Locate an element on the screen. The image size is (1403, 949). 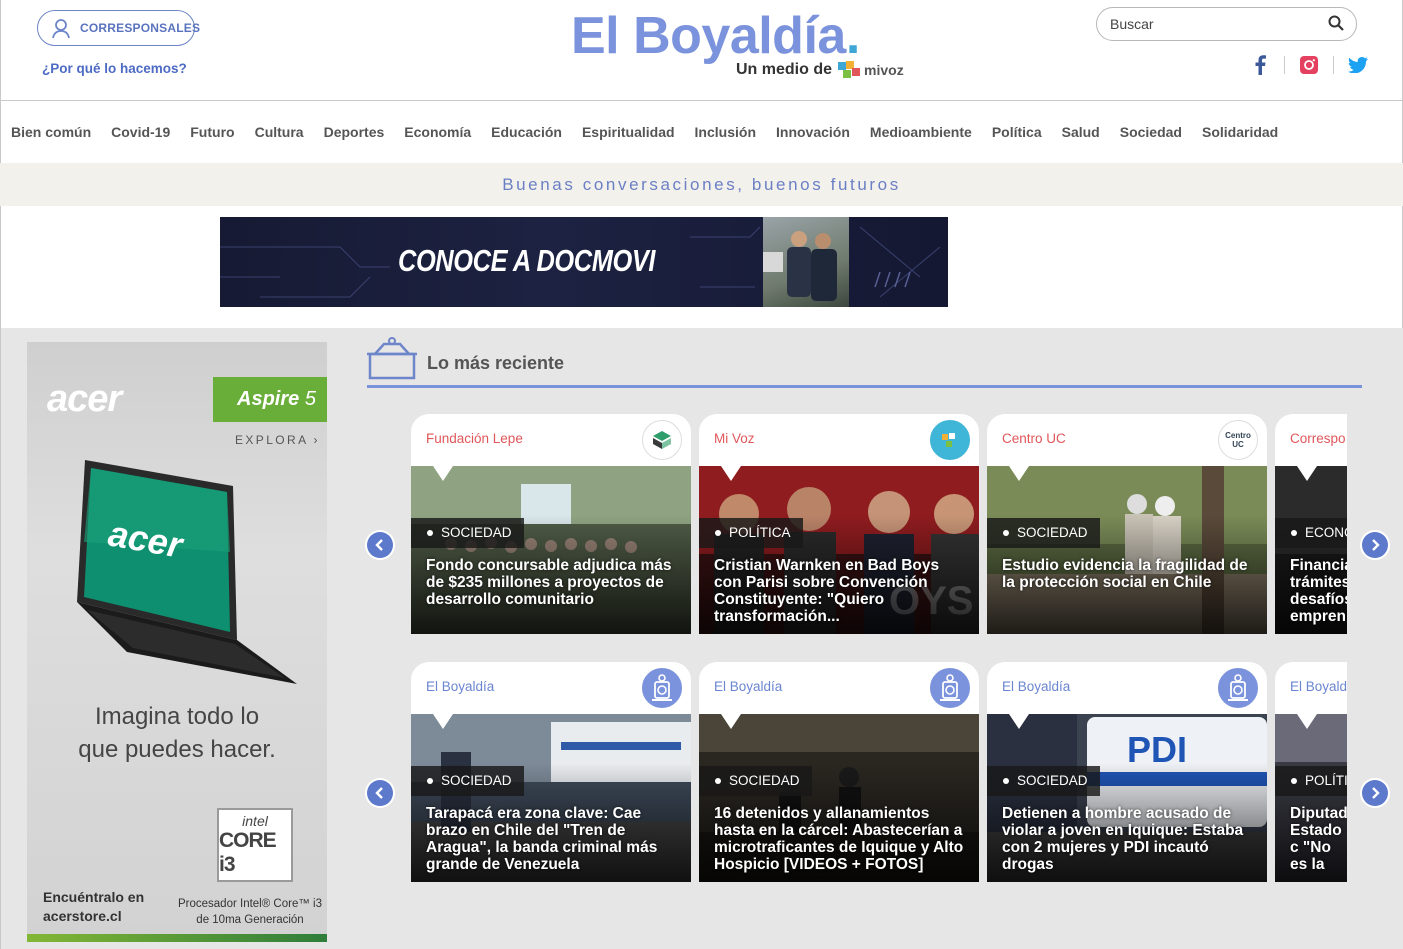
nav-educacion: Educación is located at coordinates (526, 132).